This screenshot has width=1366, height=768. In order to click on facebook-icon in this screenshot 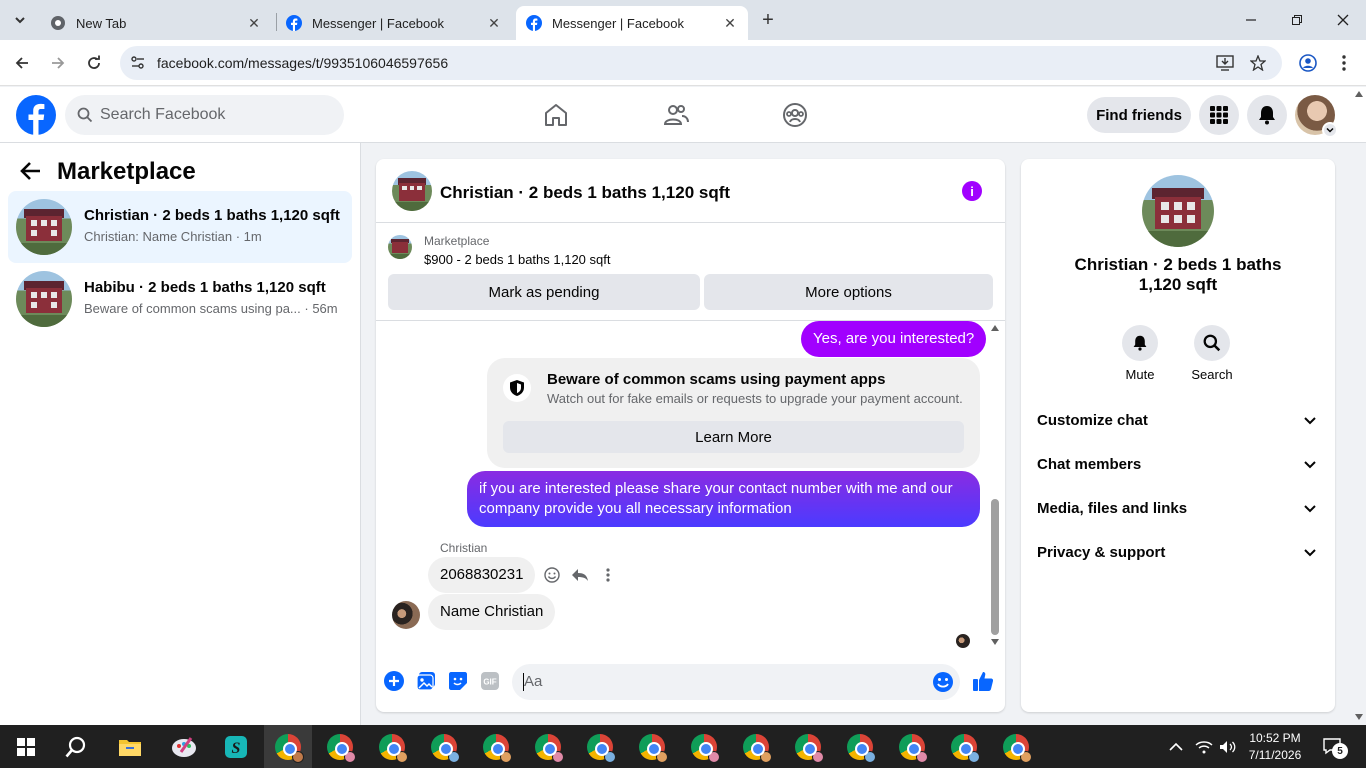, I will do `click(534, 23)`.